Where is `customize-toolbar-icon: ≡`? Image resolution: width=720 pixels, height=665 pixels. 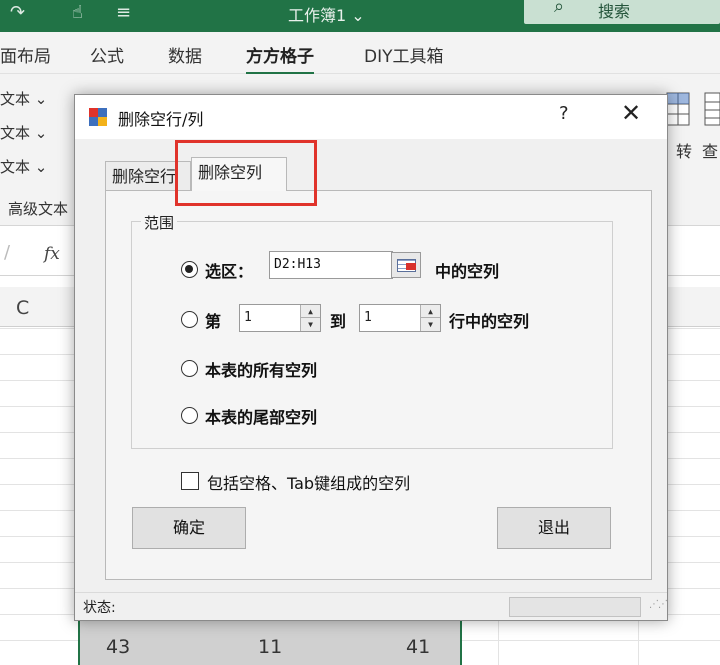 customize-toolbar-icon: ≡ is located at coordinates (123, 12).